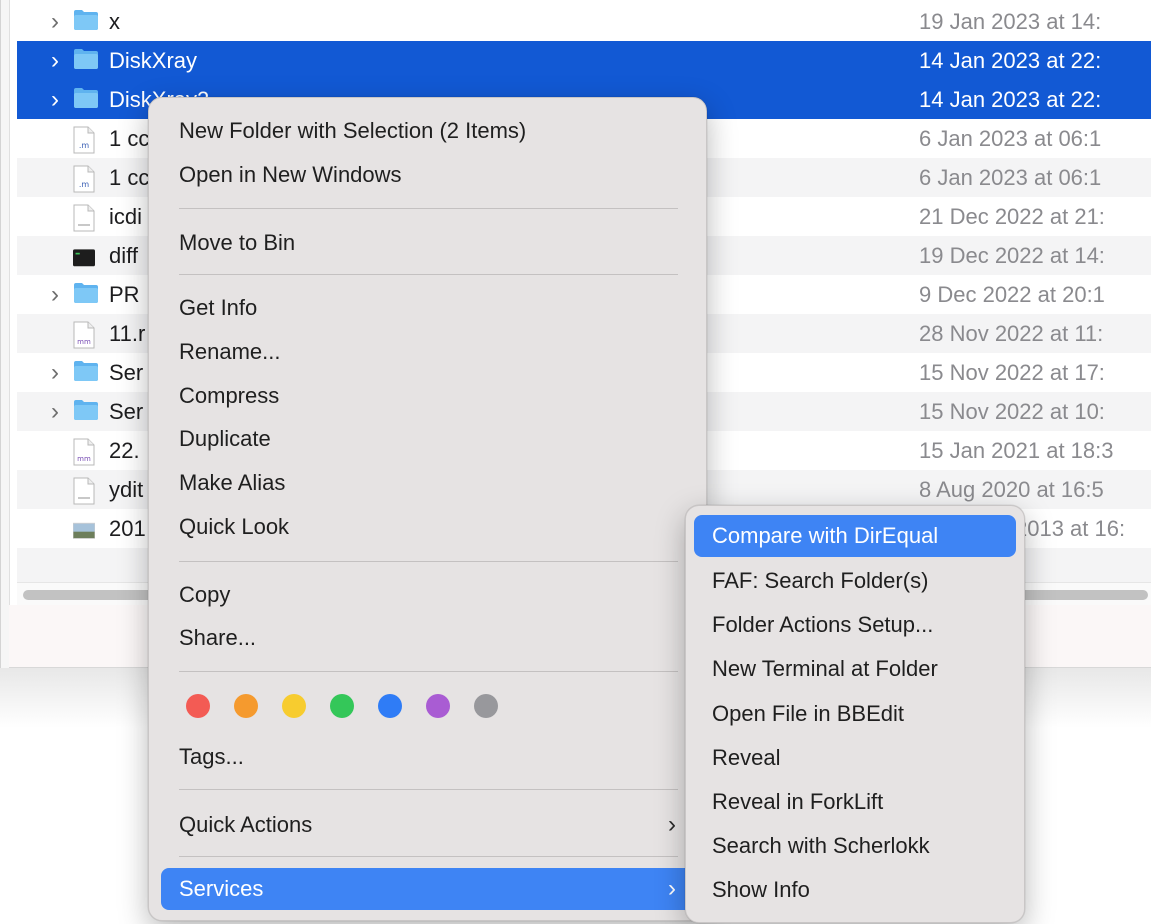 Image resolution: width=1151 pixels, height=924 pixels. Describe the element at coordinates (198, 706) in the screenshot. I see `tag-red-dot` at that location.